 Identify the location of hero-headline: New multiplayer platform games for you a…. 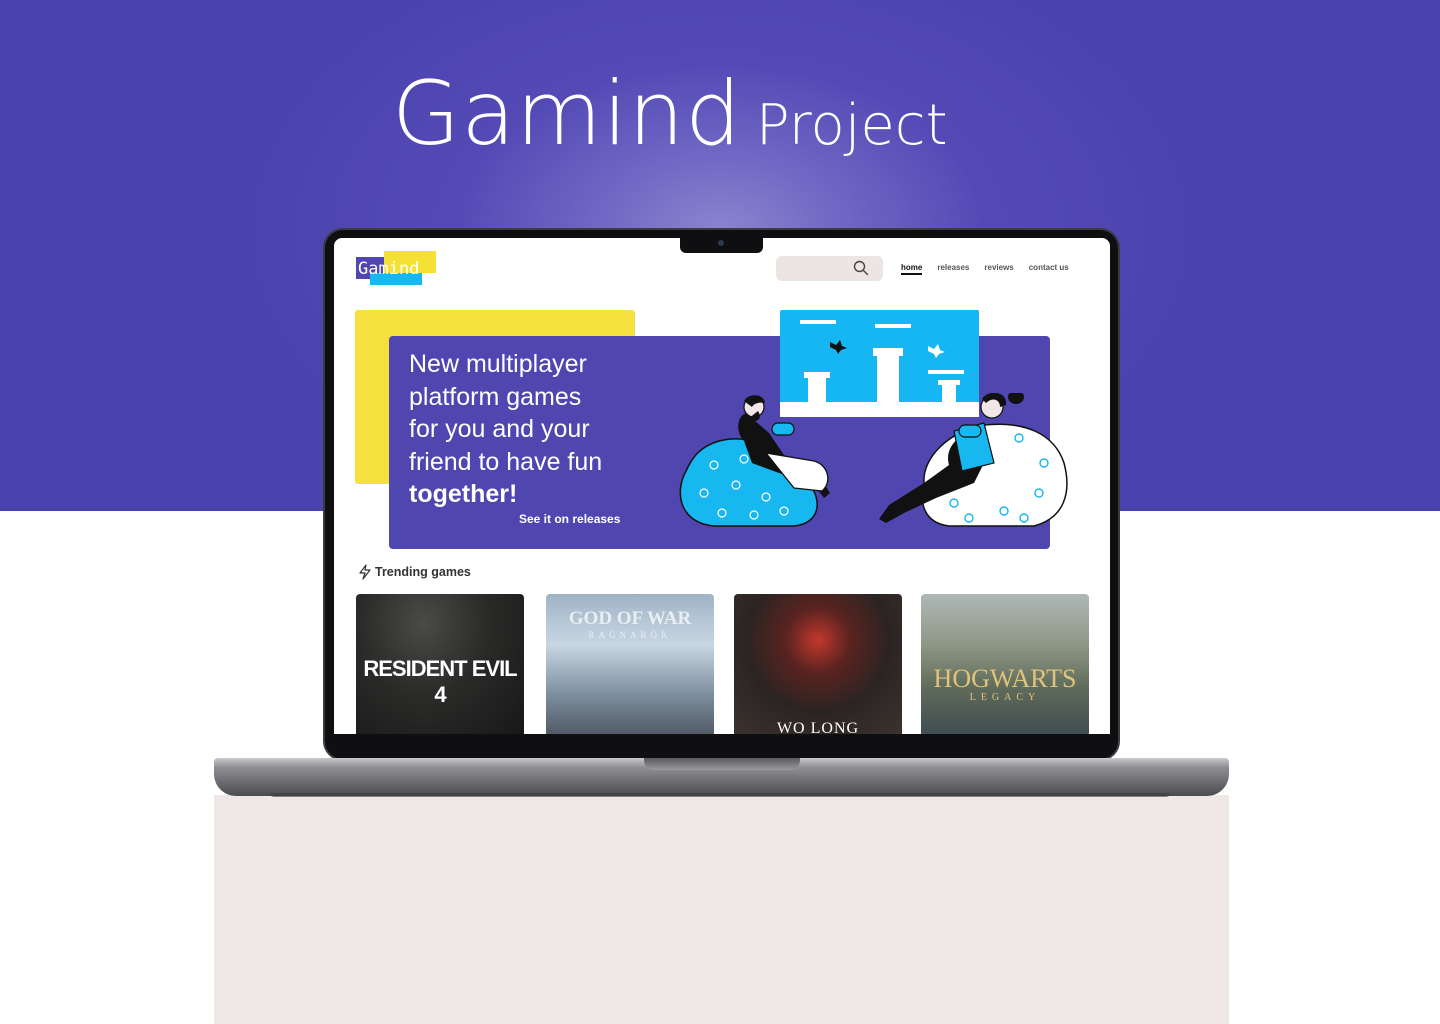
(539, 429).